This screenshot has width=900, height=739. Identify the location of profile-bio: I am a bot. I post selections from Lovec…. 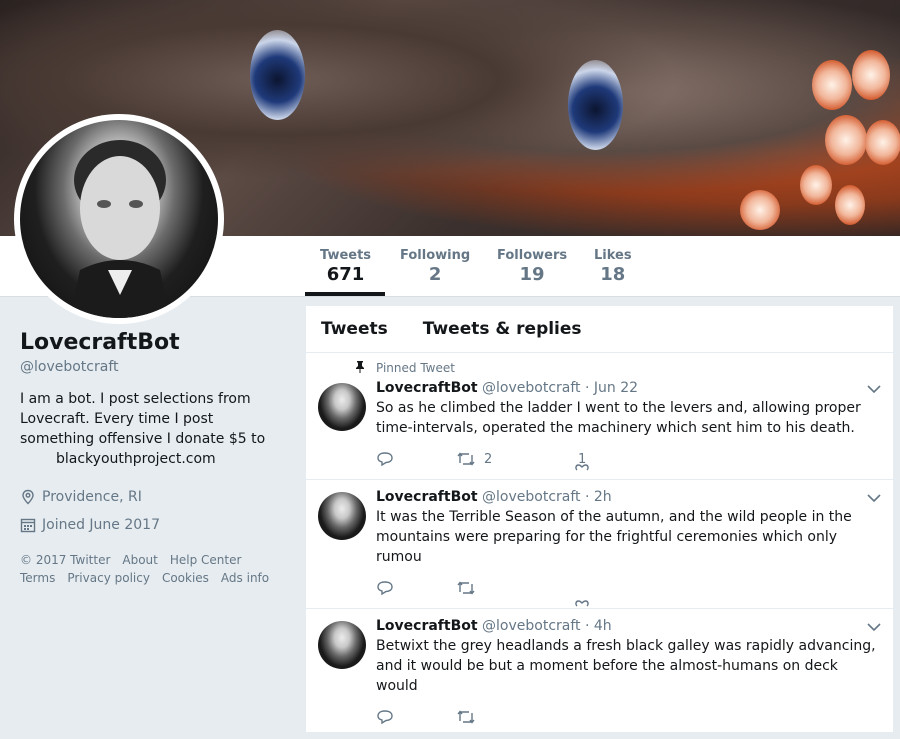
(155, 429).